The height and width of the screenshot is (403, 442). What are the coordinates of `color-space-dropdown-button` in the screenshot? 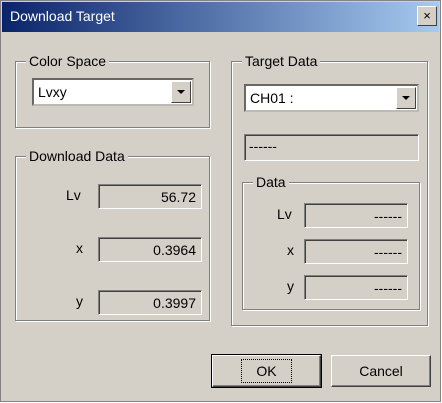 It's located at (181, 92).